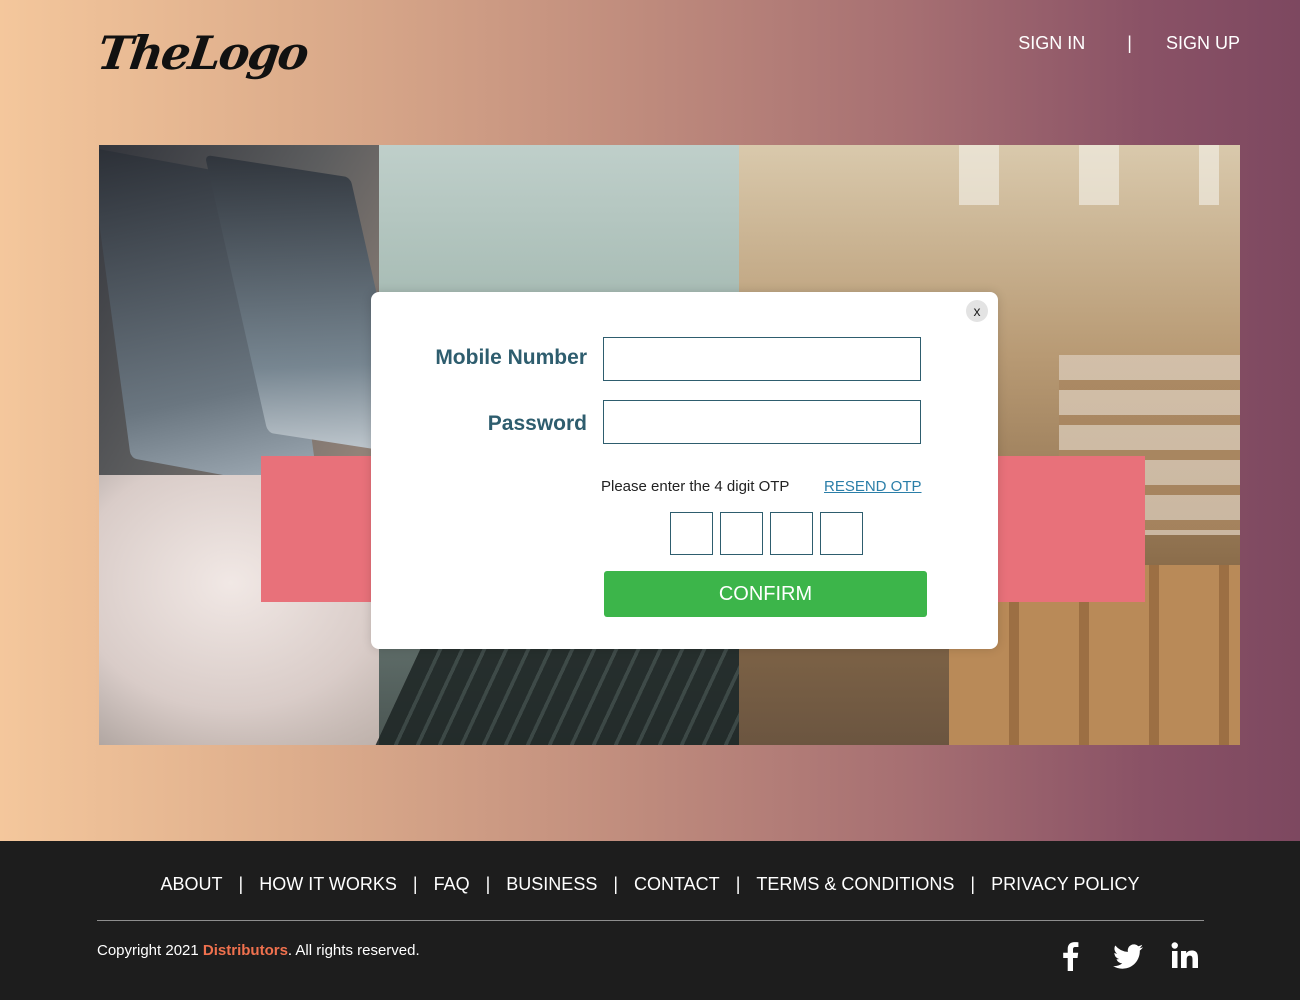  Describe the element at coordinates (873, 486) in the screenshot. I see `resend-otp-link: RESEND OTP` at that location.